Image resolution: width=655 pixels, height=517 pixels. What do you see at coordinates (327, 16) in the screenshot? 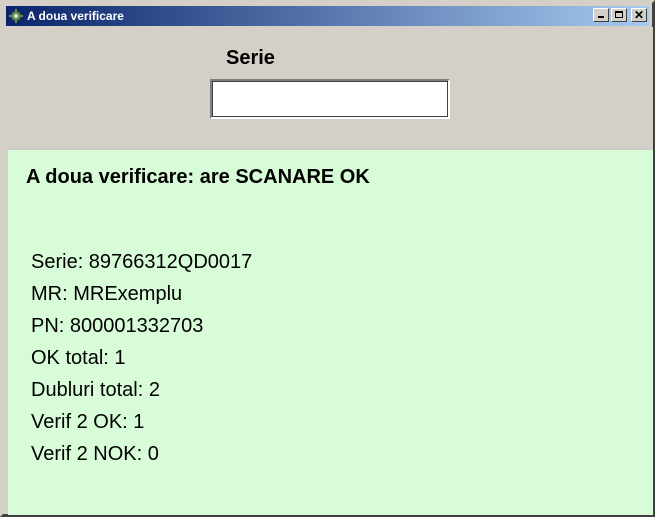
I see `title-bar: A doua verificare ✕` at bounding box center [327, 16].